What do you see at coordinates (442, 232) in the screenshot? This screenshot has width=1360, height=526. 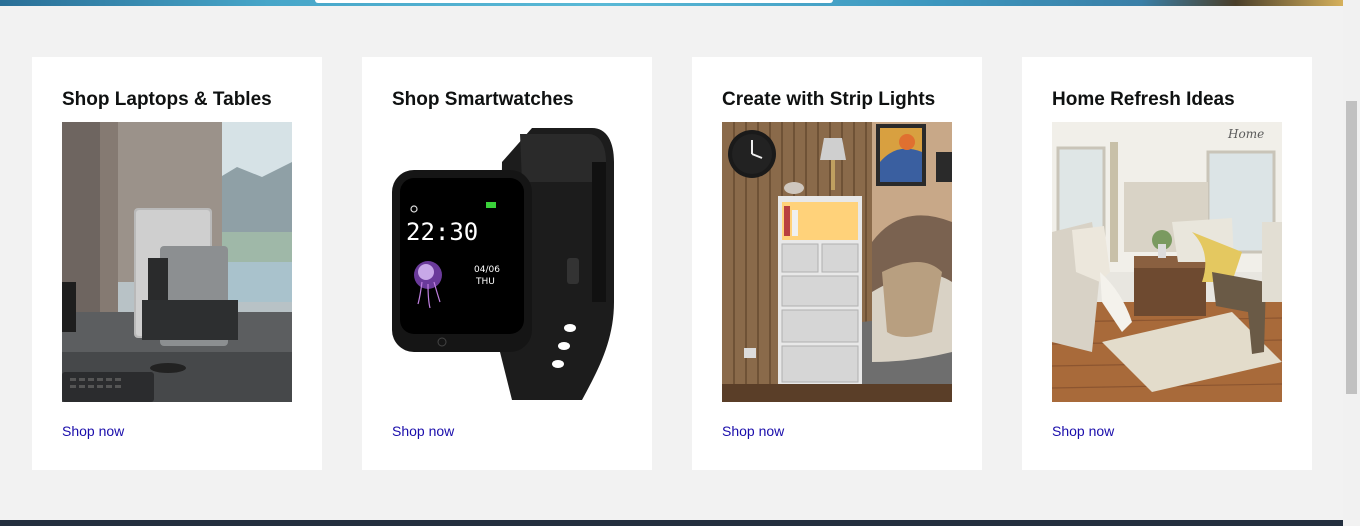 I see `watch-time-text: 22:30` at bounding box center [442, 232].